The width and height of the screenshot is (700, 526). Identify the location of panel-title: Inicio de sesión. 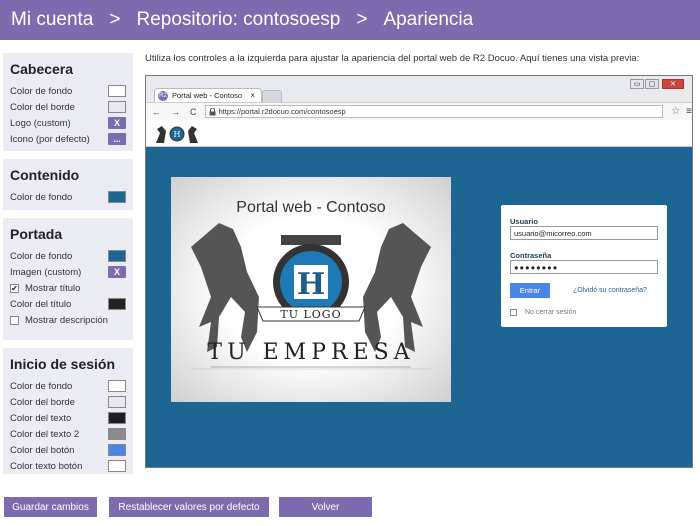
(63, 364).